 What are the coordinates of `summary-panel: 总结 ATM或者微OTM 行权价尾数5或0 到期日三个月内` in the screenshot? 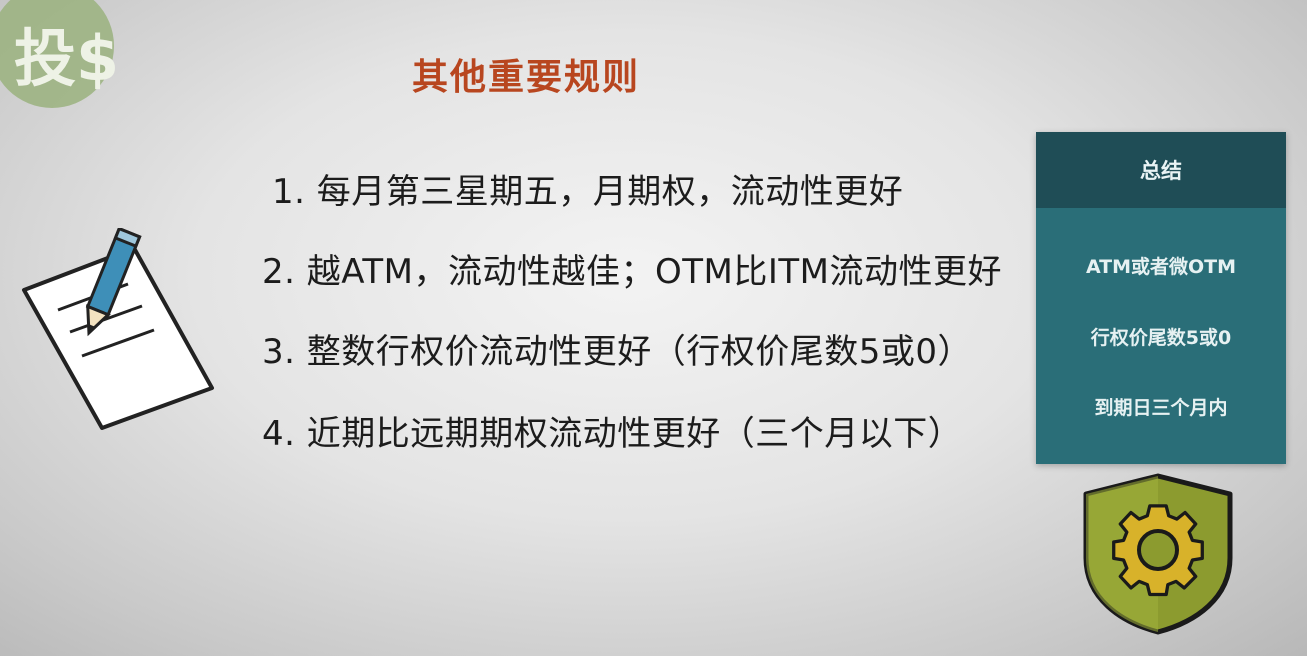 It's located at (1161, 298).